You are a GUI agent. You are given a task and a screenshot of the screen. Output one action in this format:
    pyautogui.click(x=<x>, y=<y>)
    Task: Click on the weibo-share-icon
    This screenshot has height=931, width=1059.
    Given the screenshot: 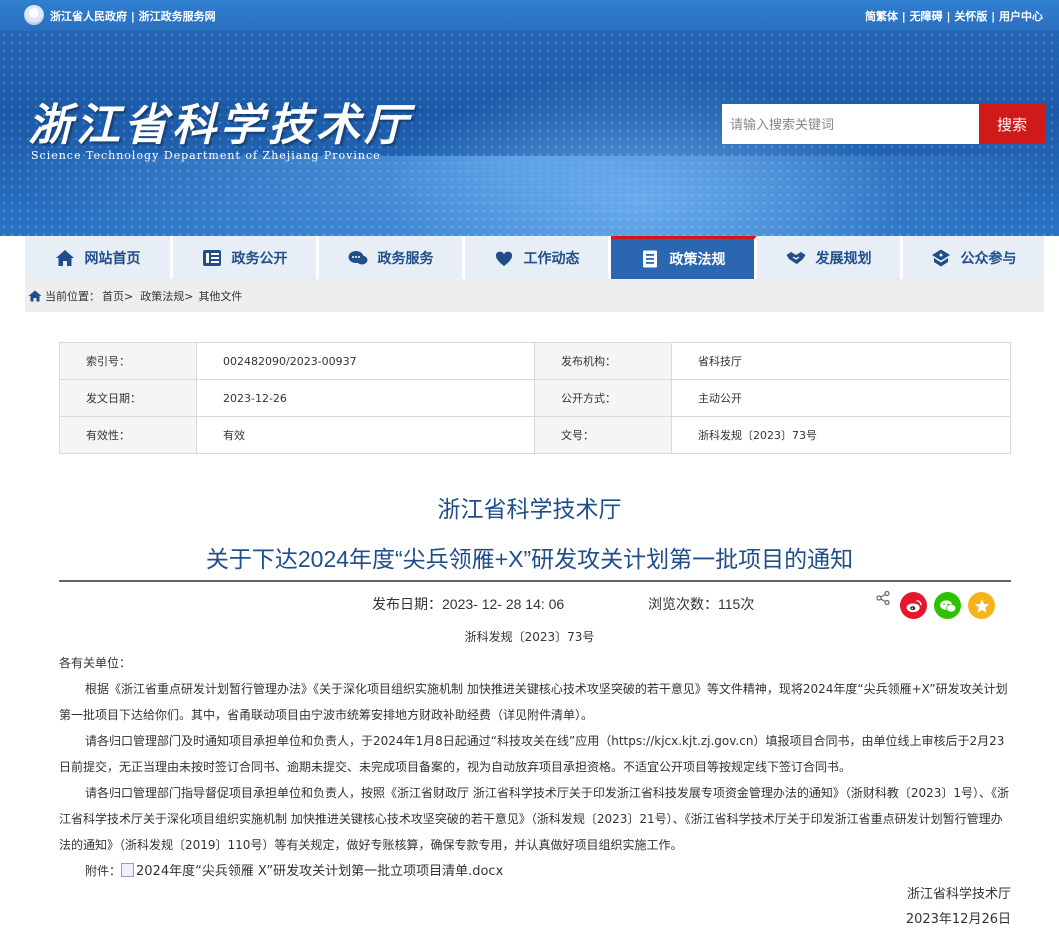 What is the action you would take?
    pyautogui.click(x=913, y=605)
    